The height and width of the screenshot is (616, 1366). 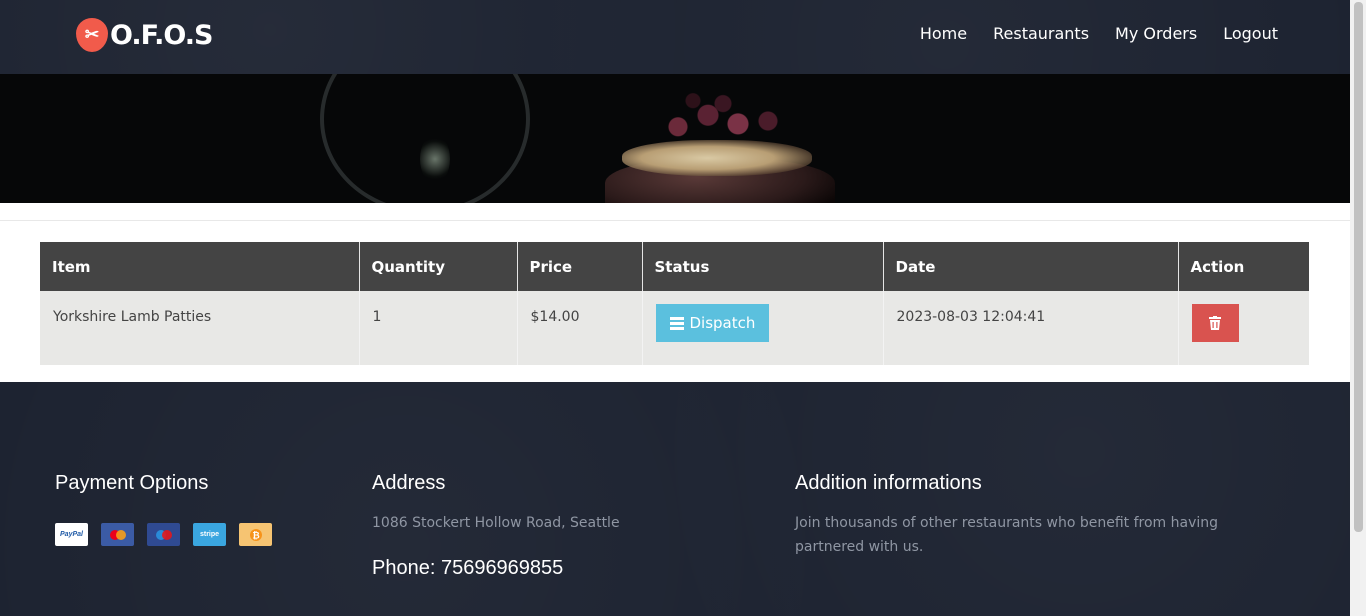 I want to click on column-header-quantity: Quantity, so click(x=438, y=266).